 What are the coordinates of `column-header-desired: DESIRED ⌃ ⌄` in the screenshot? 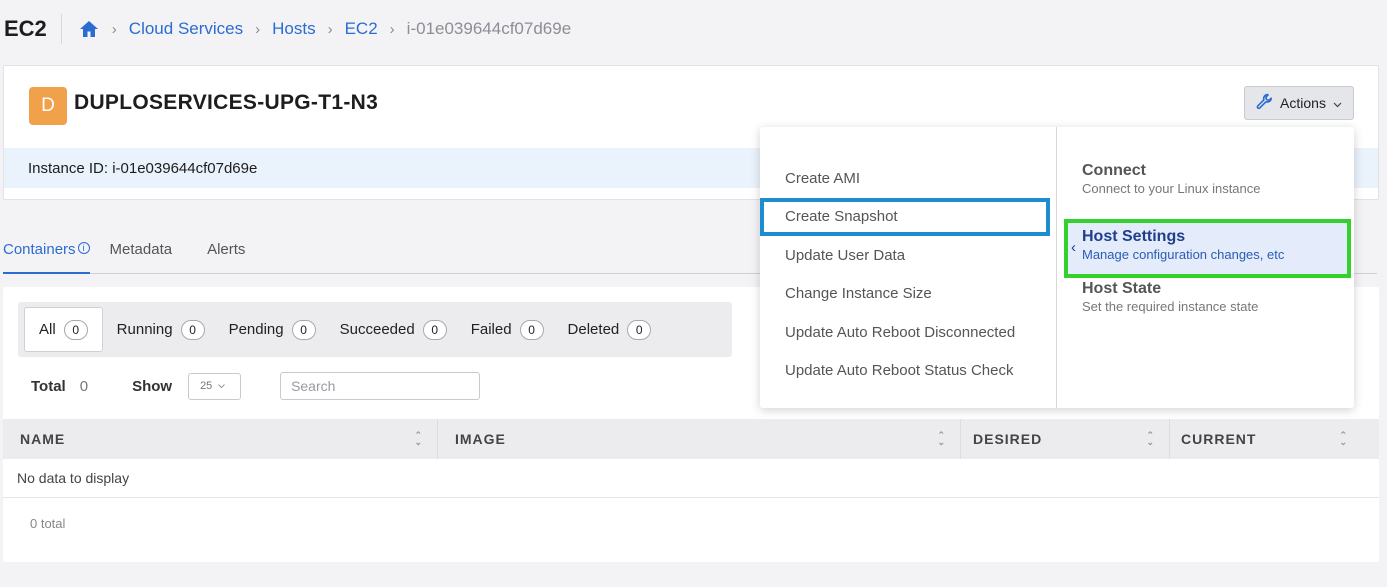 It's located at (1065, 439).